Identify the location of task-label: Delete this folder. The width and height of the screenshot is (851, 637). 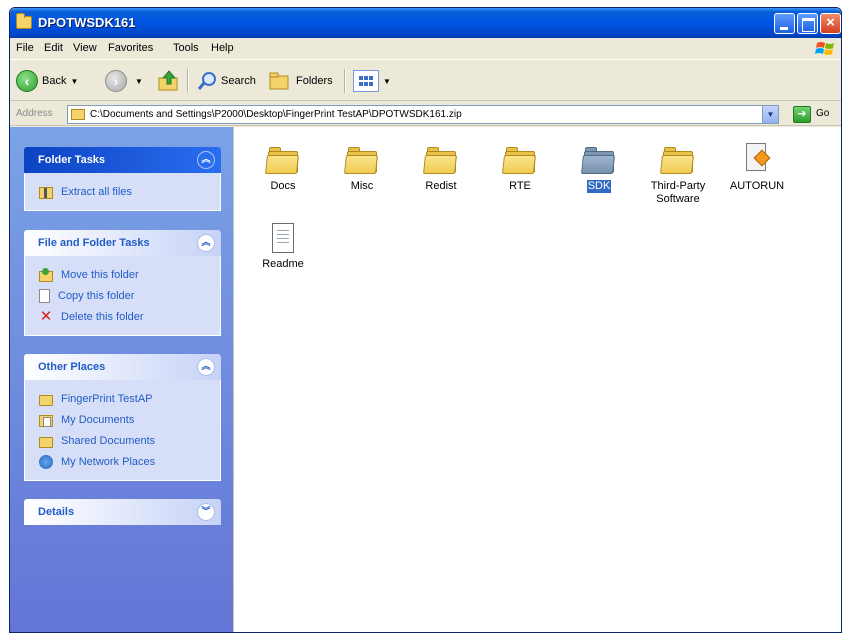
(102, 316).